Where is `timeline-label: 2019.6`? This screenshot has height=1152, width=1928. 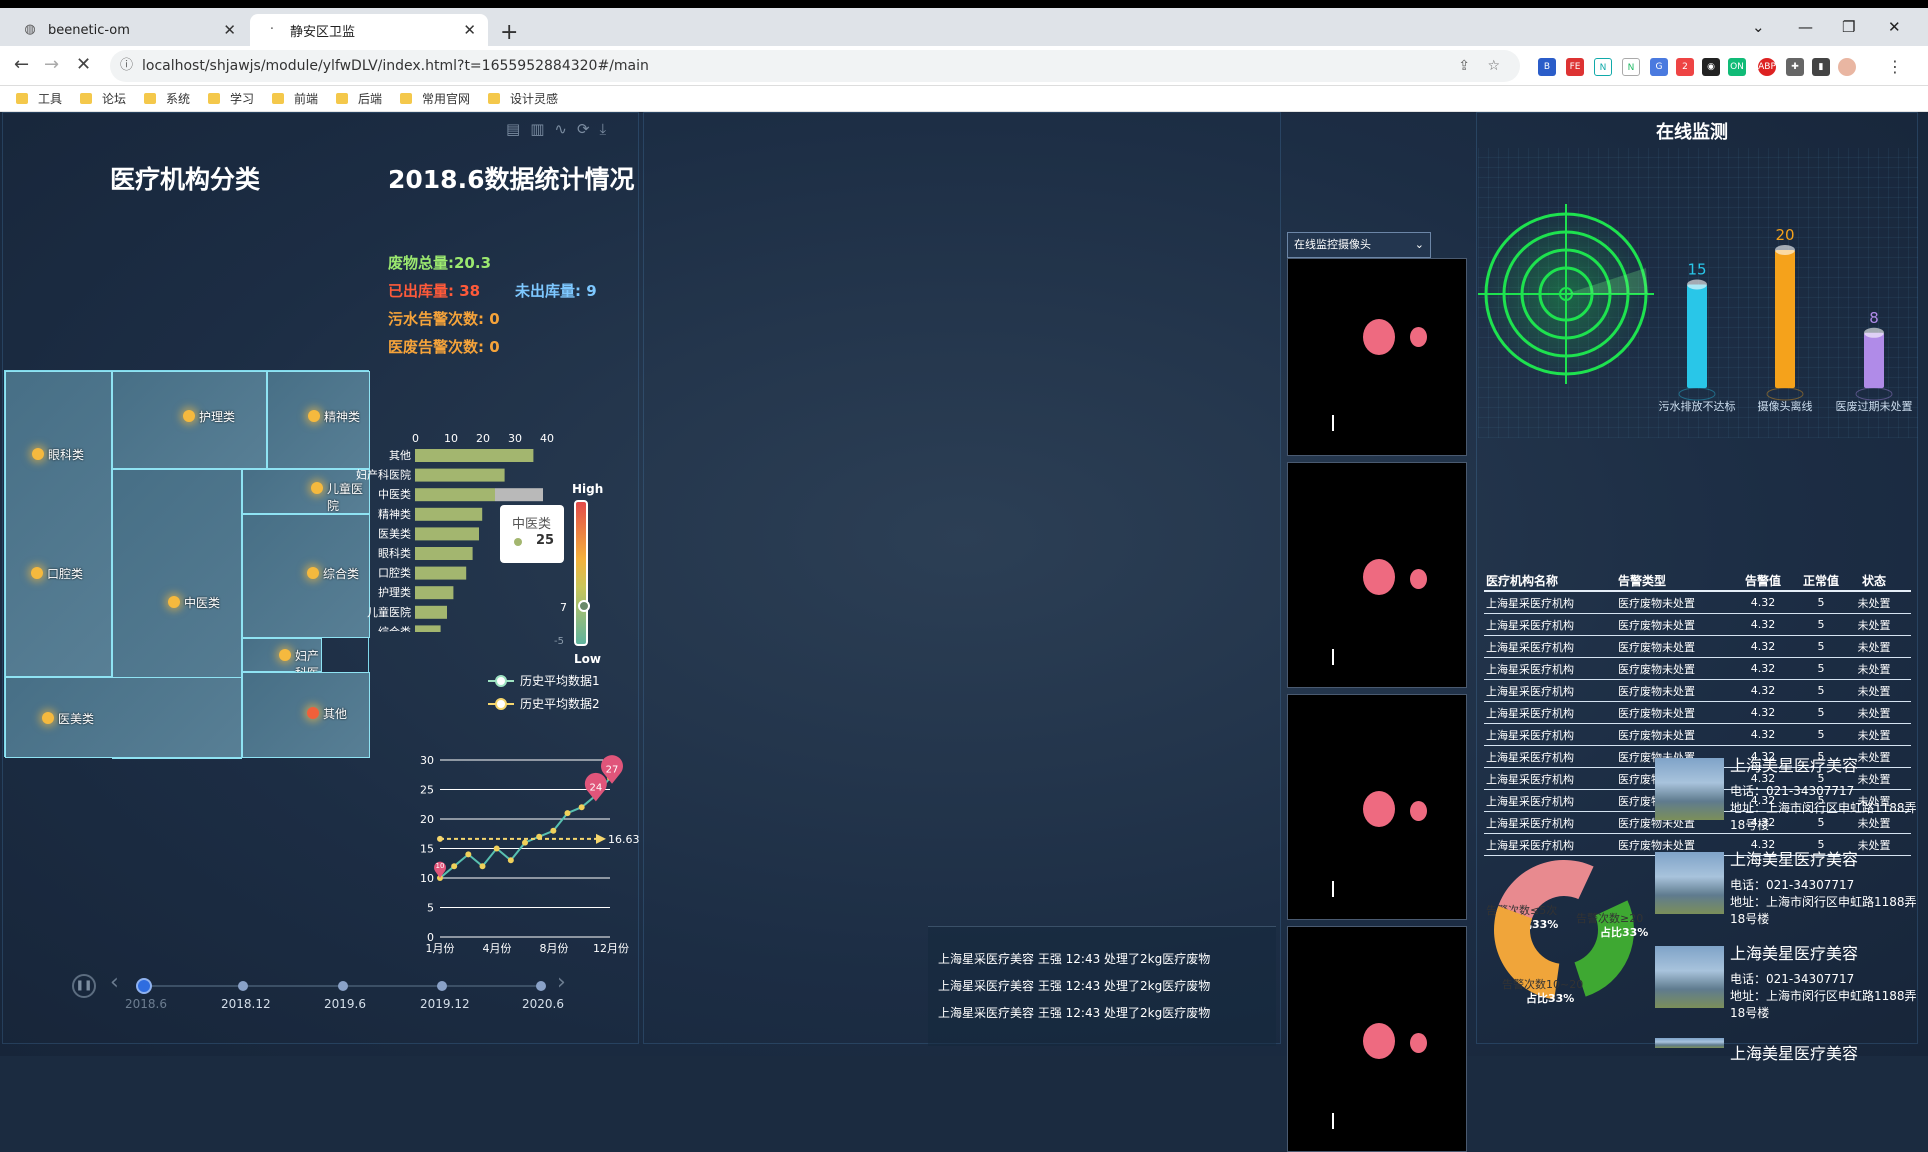 timeline-label: 2019.6 is located at coordinates (345, 1004).